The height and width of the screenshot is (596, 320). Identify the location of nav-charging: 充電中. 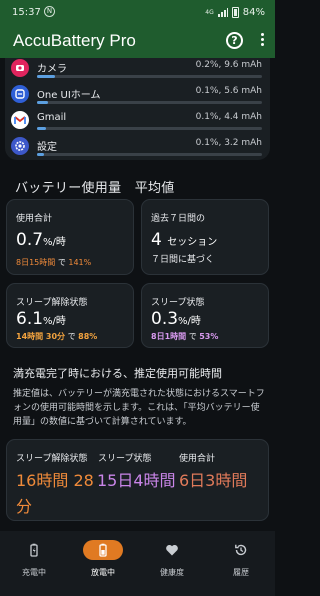
(34, 563).